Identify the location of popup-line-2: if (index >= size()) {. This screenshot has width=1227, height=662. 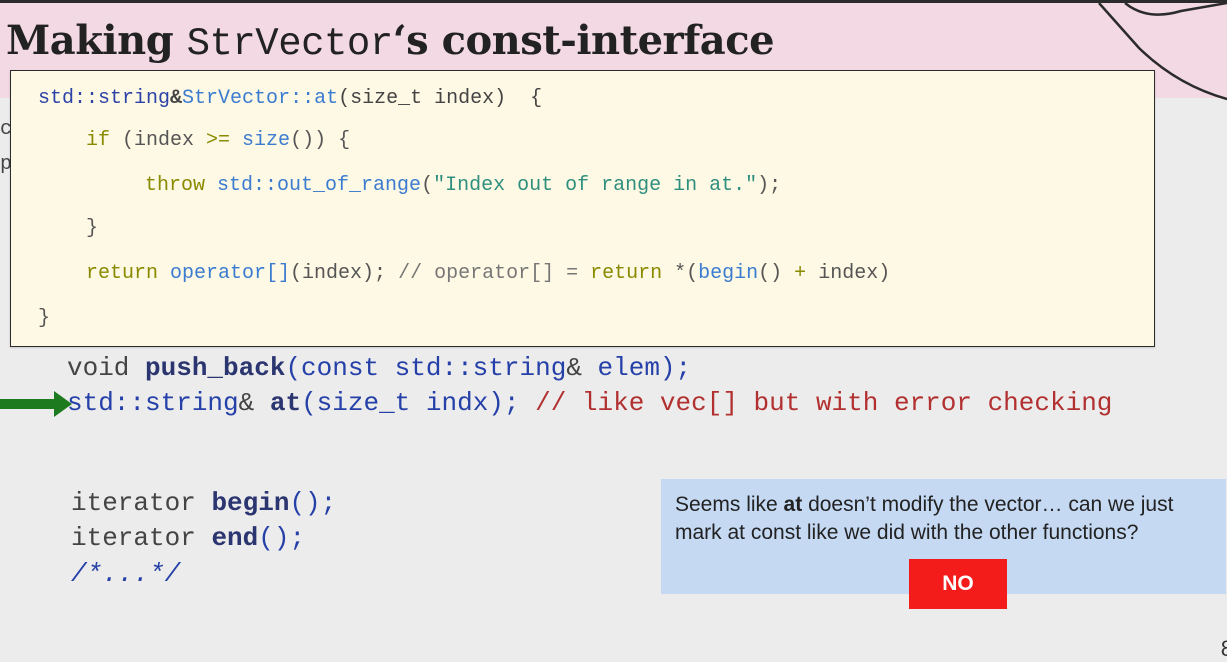
(218, 140).